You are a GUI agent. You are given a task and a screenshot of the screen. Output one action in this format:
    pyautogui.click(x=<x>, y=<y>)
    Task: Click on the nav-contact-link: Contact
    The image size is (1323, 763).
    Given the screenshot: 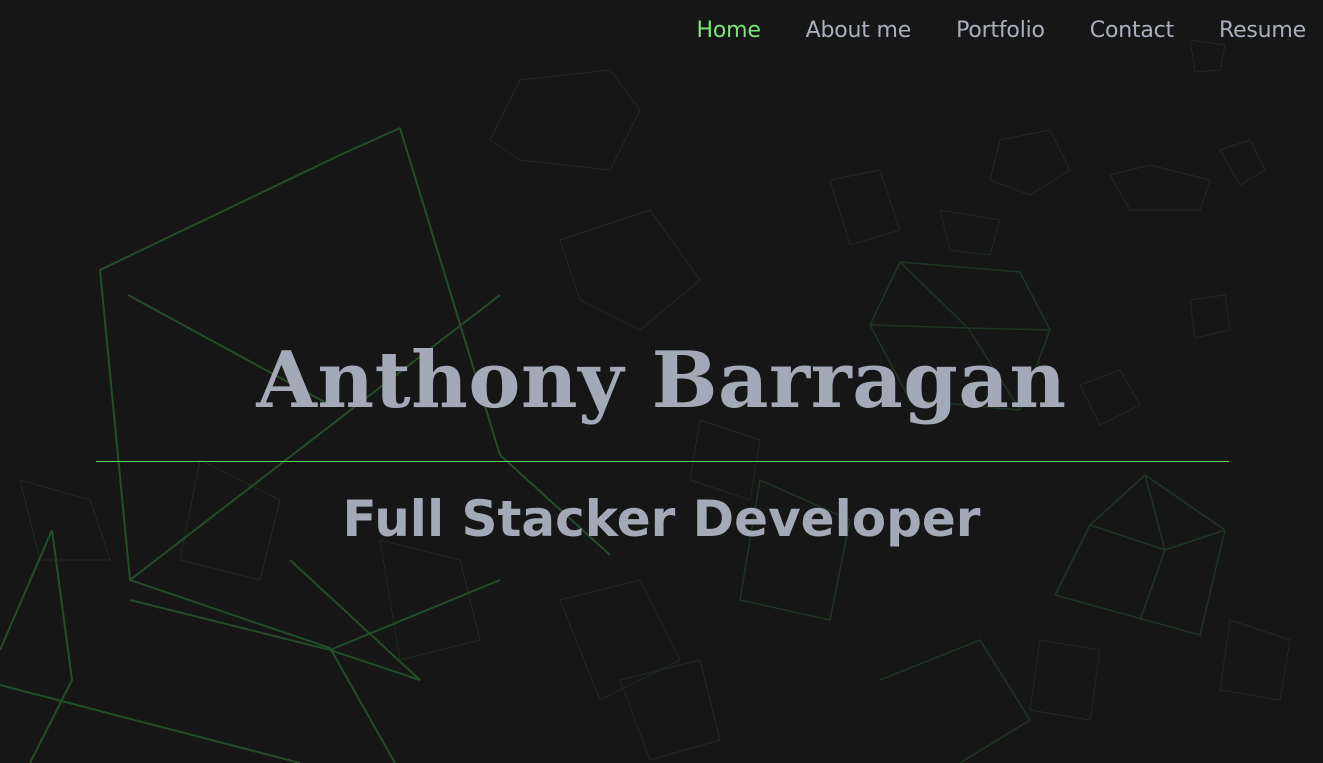 What is the action you would take?
    pyautogui.click(x=1132, y=30)
    